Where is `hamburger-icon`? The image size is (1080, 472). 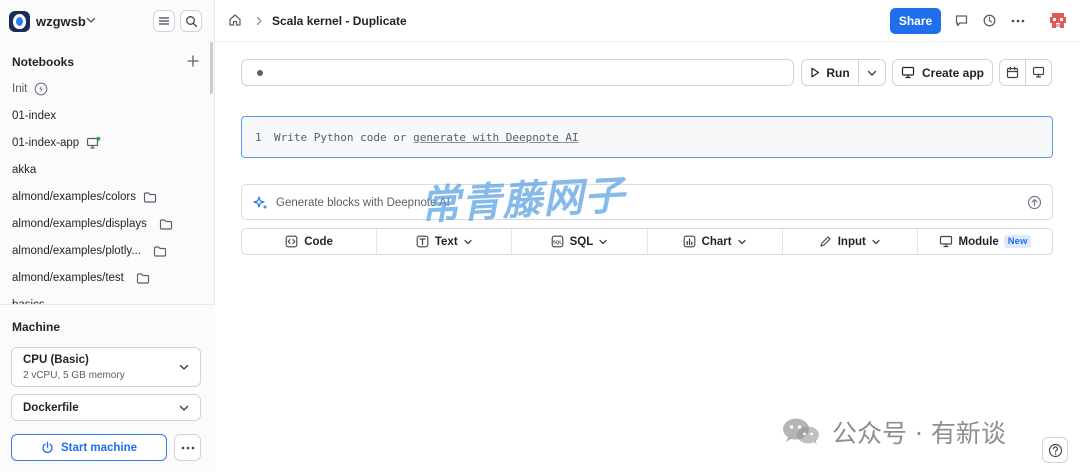
hamburger-icon is located at coordinates (164, 21).